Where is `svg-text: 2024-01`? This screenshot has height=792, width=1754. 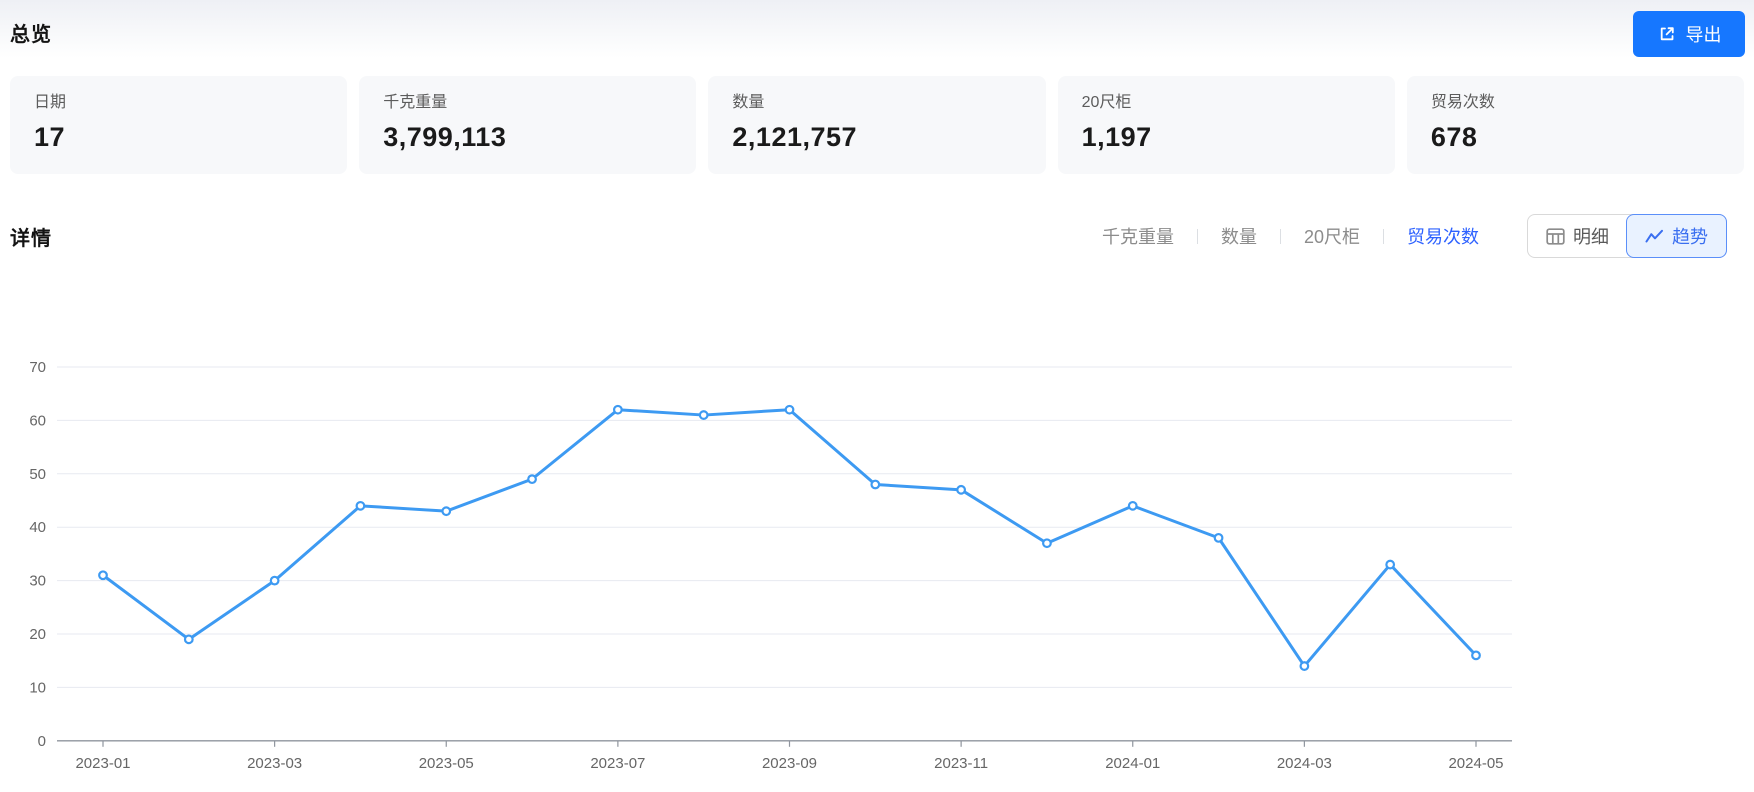 svg-text: 2024-01 is located at coordinates (1132, 763).